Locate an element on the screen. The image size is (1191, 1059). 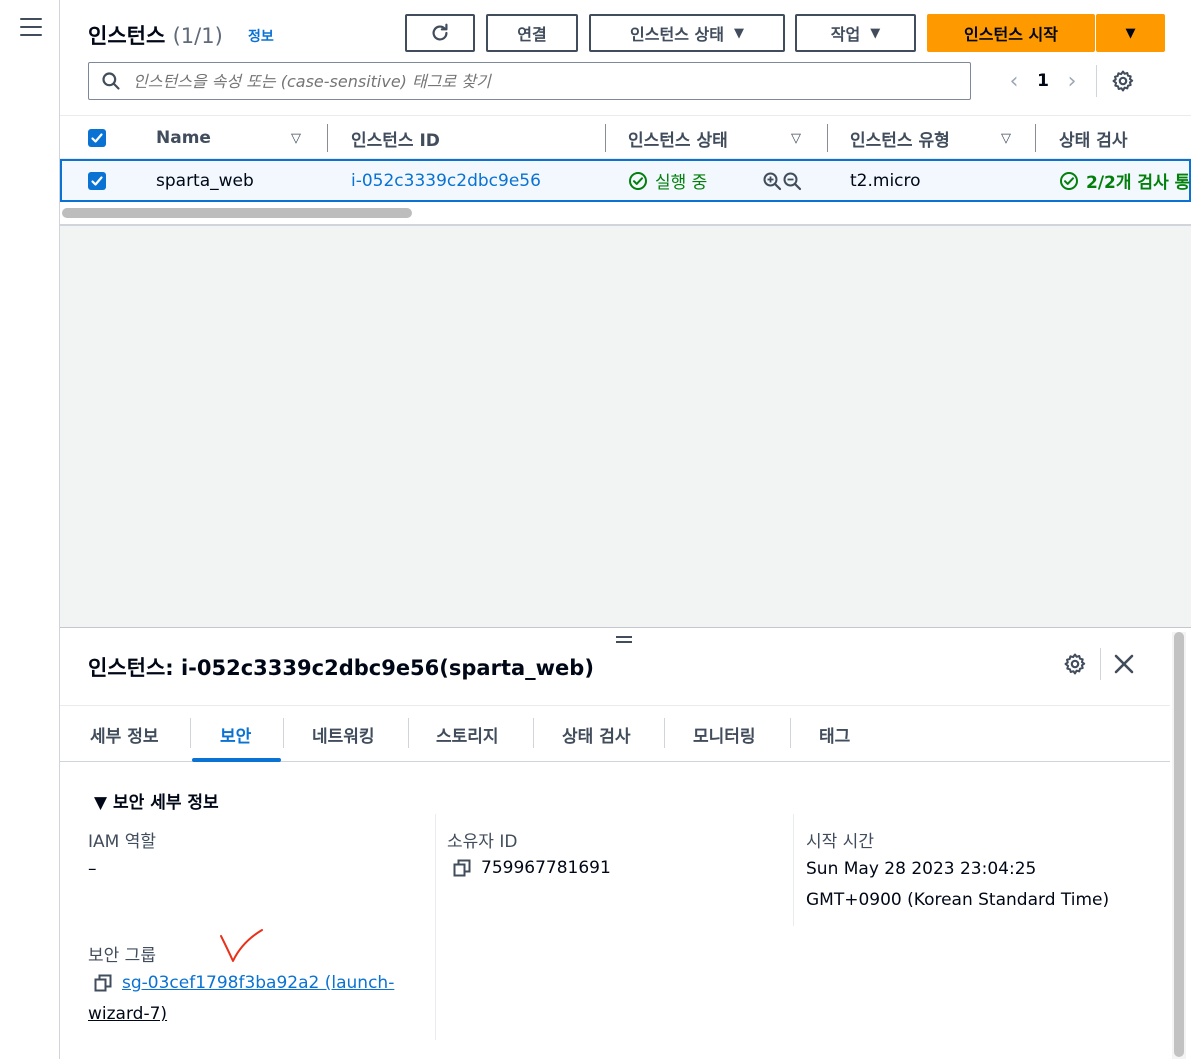
select-all-cell is located at coordinates (97, 138).